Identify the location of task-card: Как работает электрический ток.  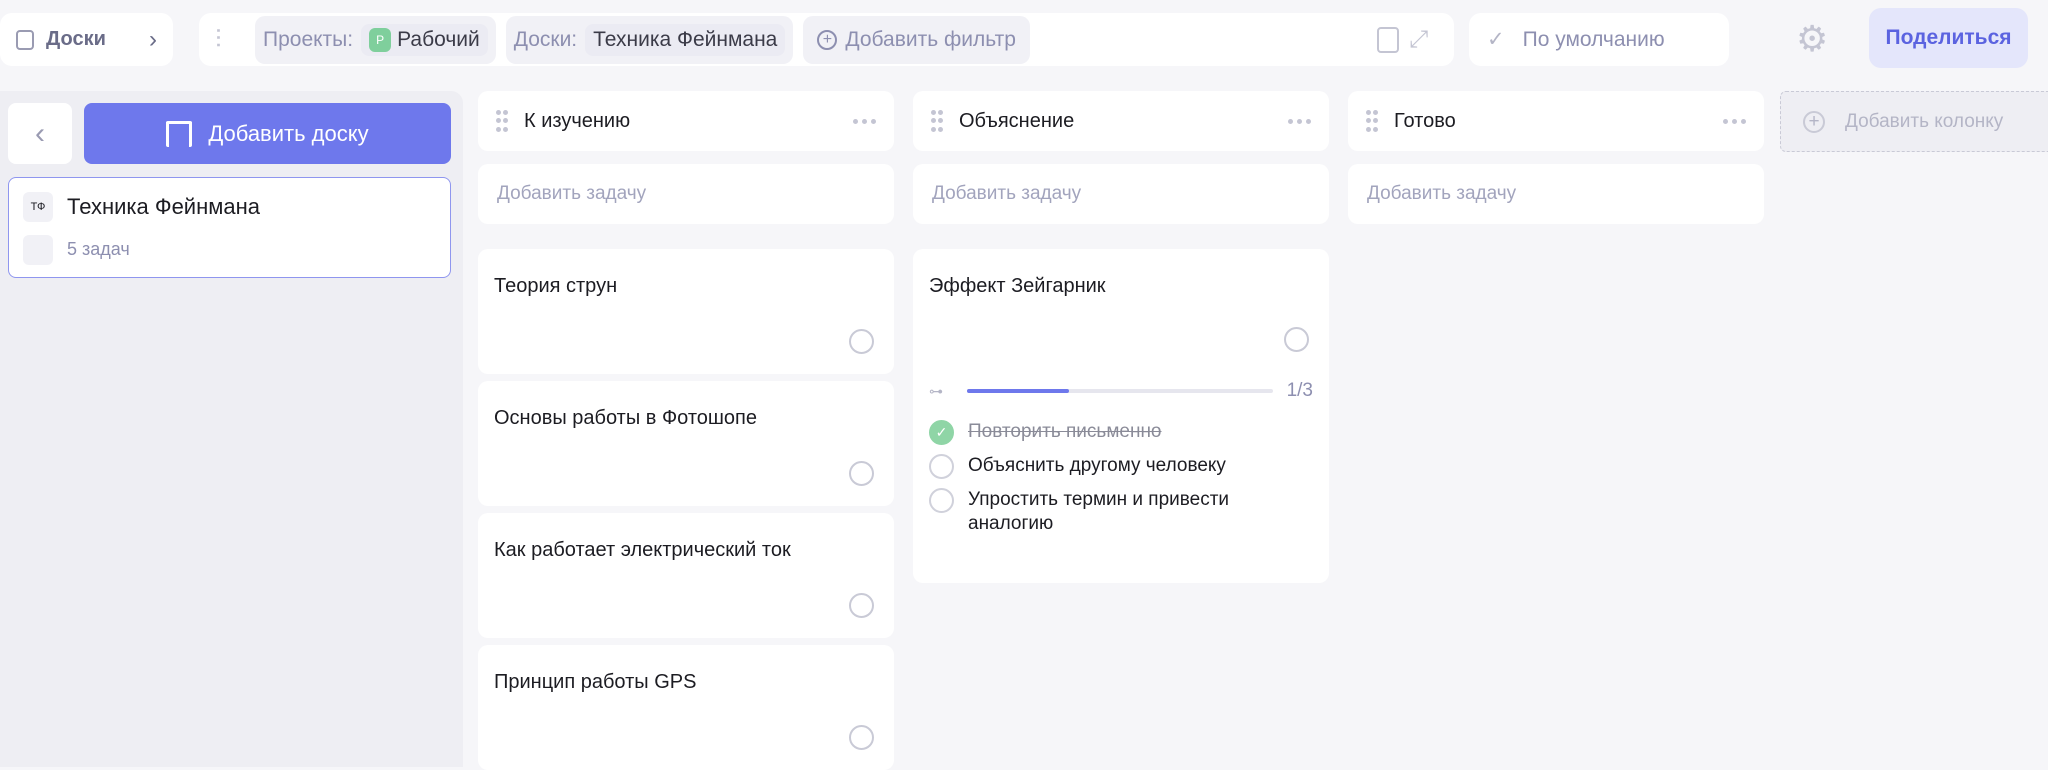
(686, 575).